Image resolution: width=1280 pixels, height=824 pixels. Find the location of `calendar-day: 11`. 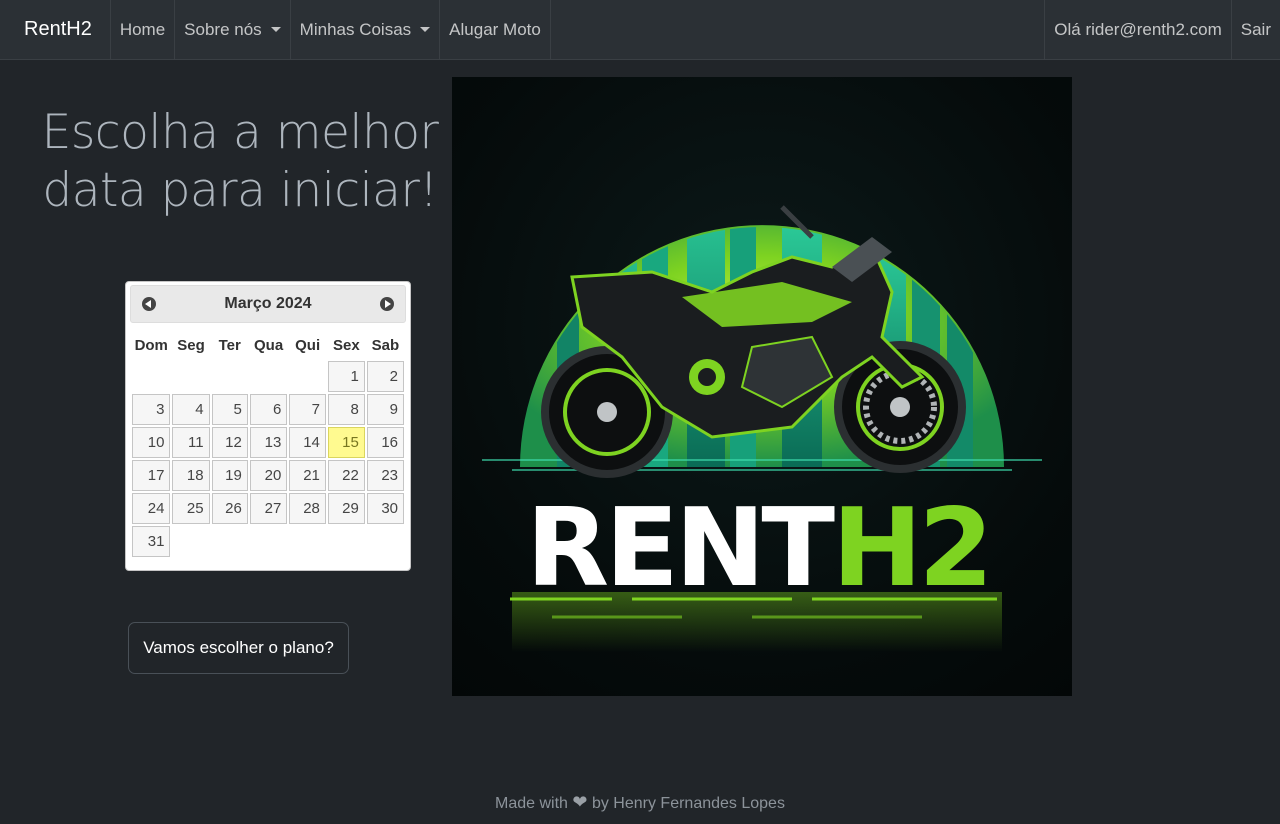

calendar-day: 11 is located at coordinates (191, 442).